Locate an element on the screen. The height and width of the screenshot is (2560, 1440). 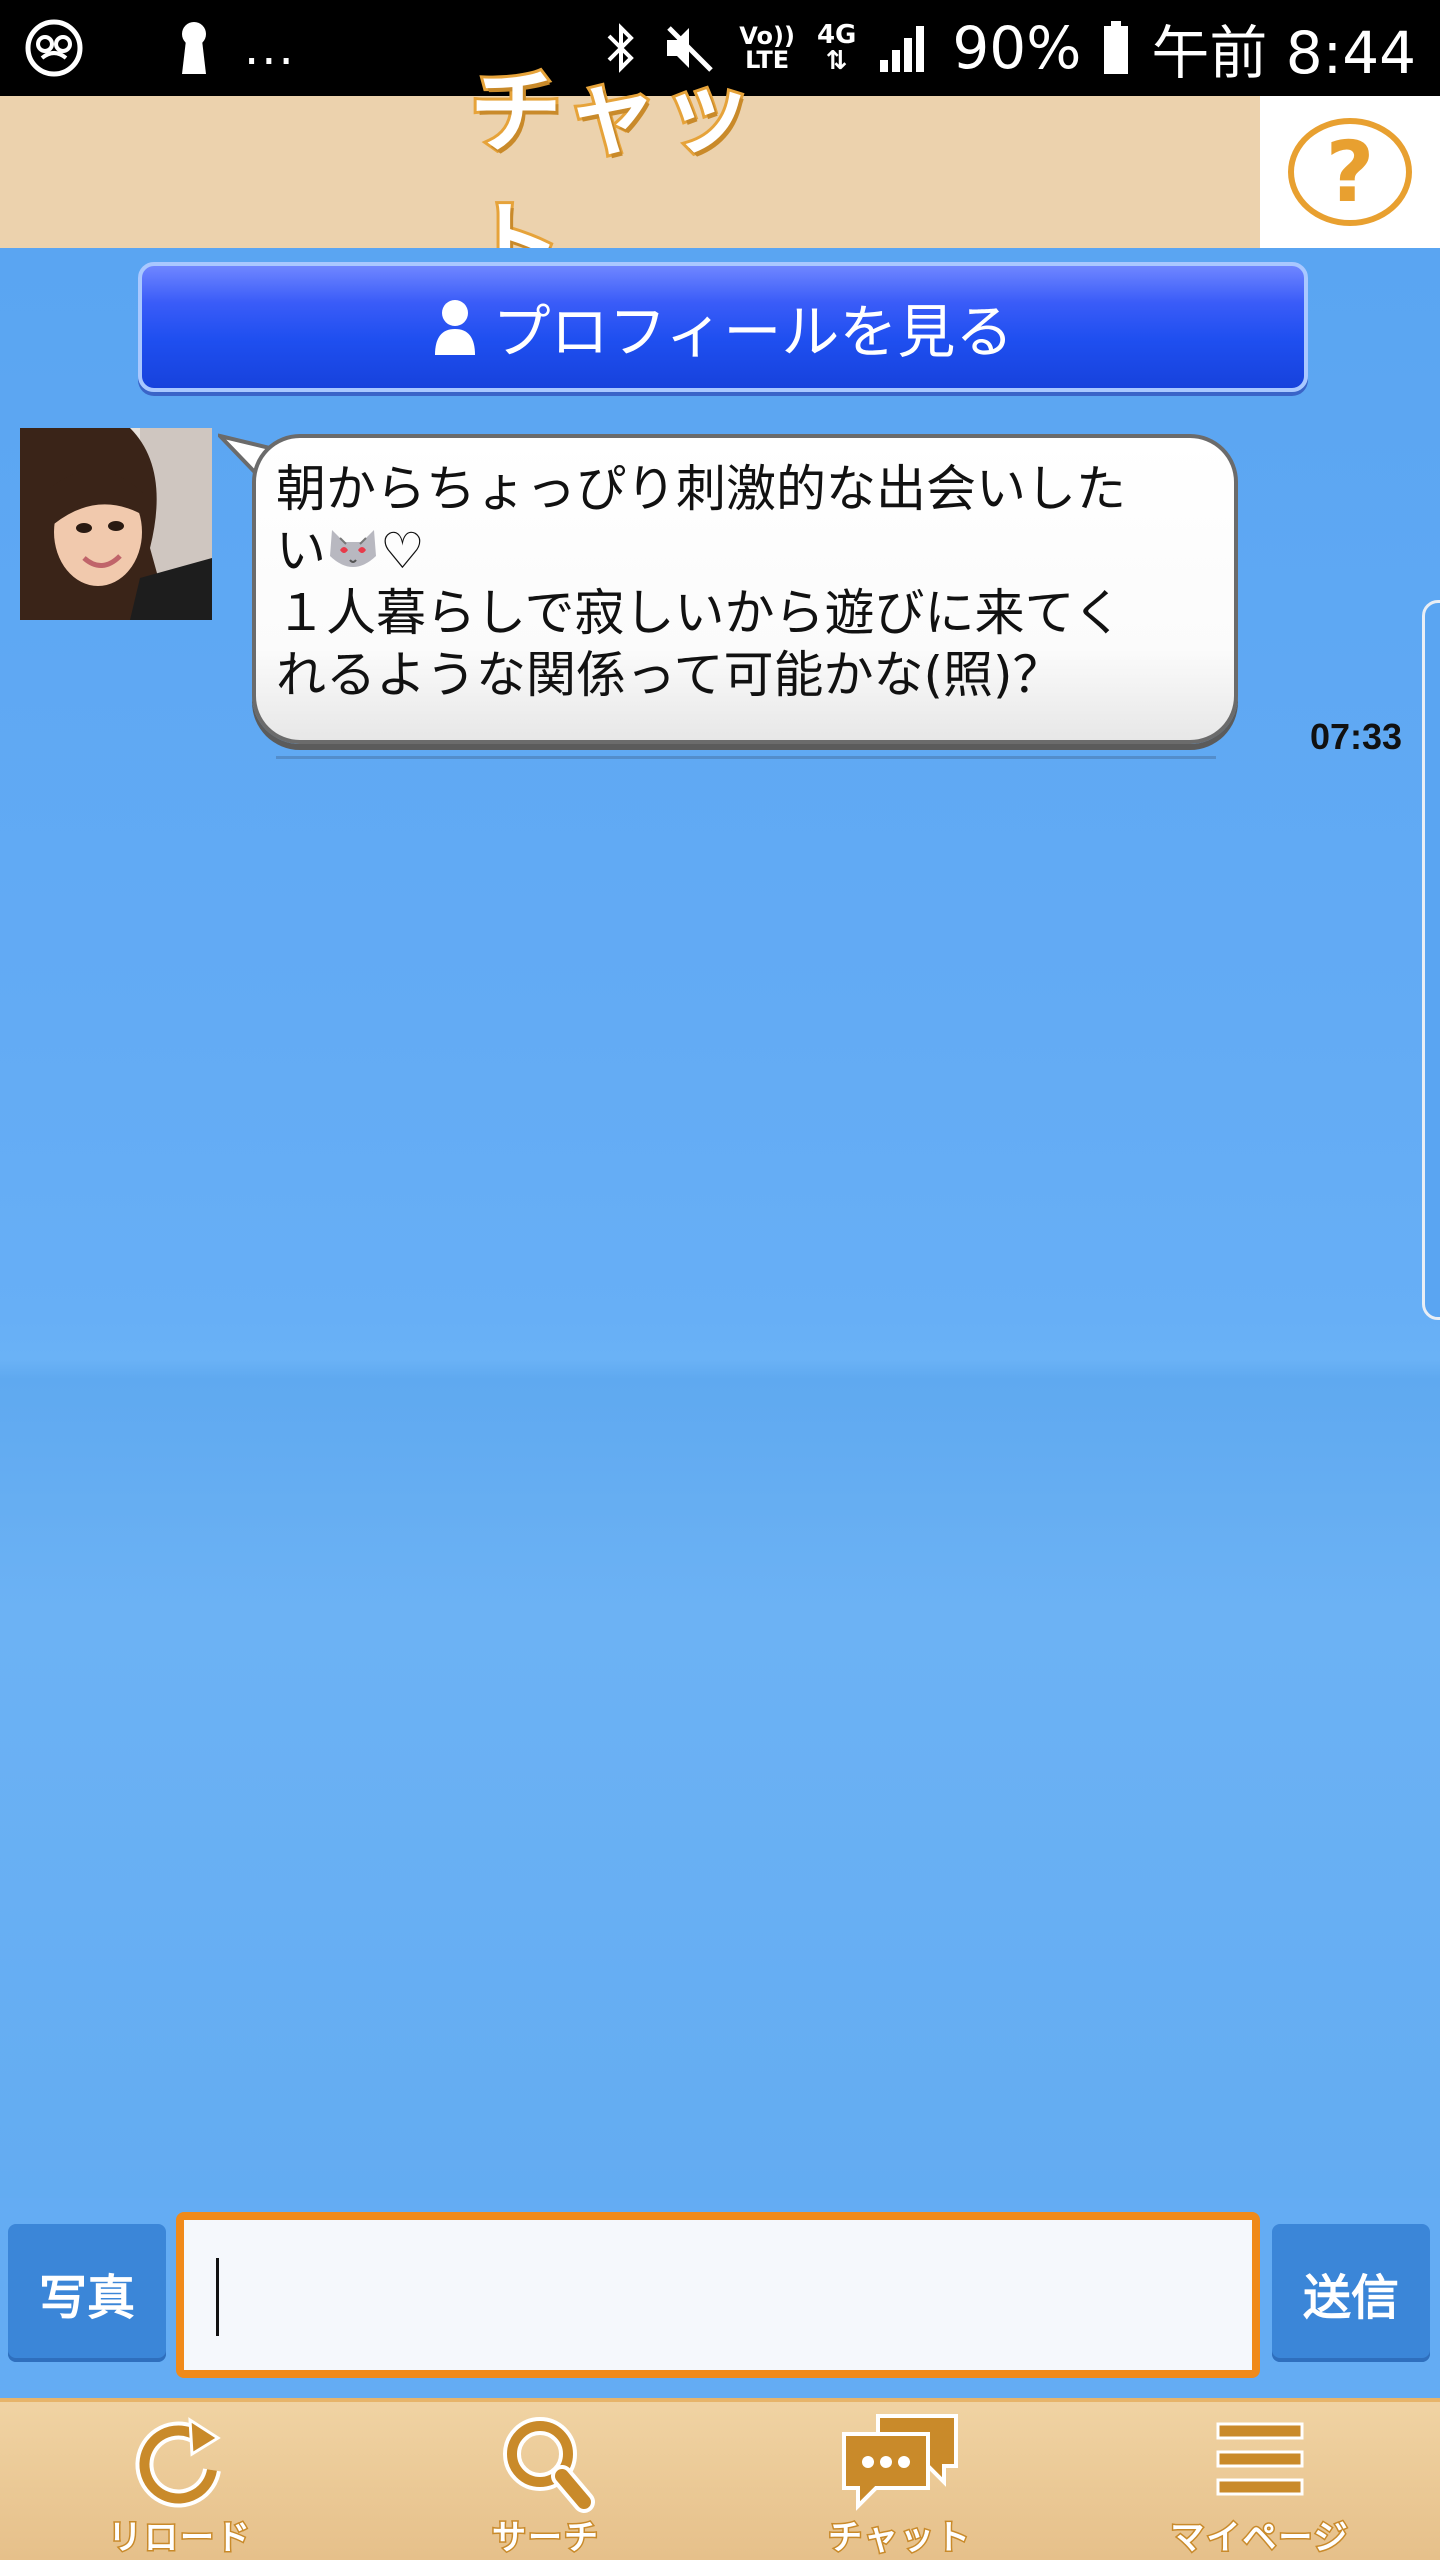
message-input is located at coordinates (718, 2295).